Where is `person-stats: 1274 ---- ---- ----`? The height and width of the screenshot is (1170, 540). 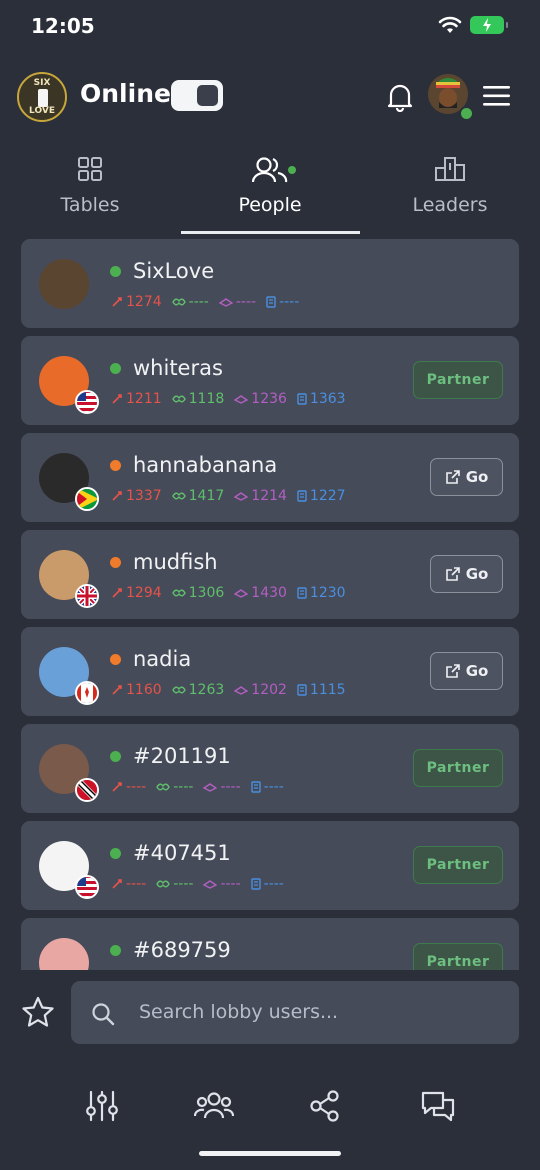
person-stats: 1274 ---- ---- ---- is located at coordinates (205, 302).